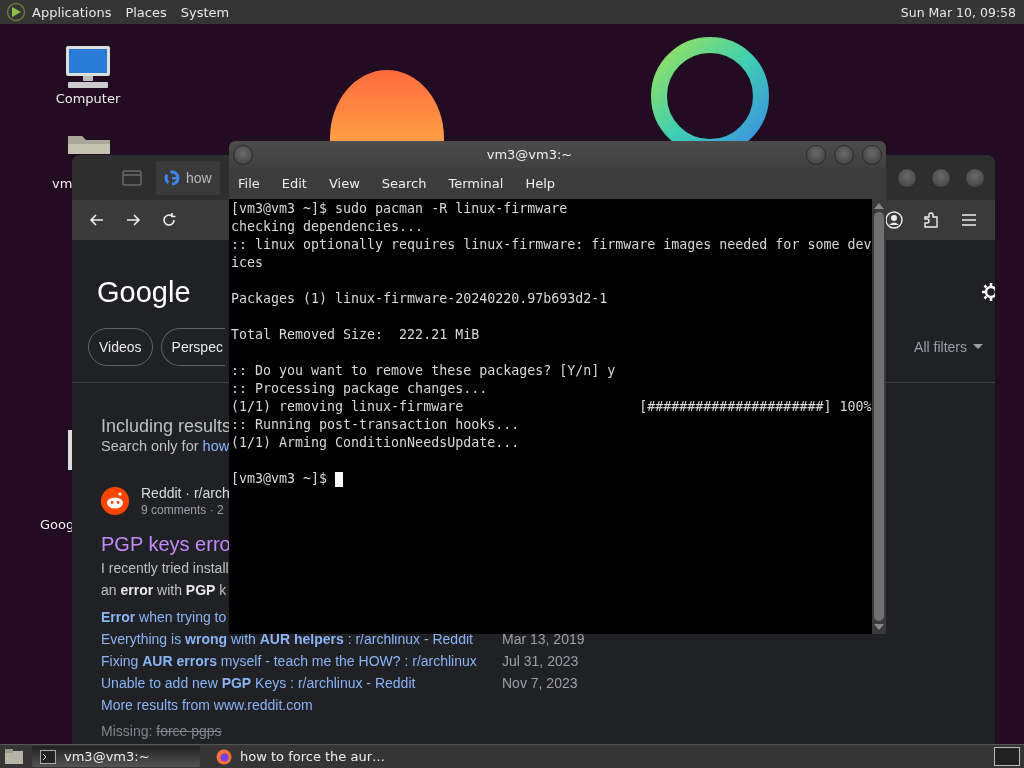 This screenshot has height=768, width=1024. Describe the element at coordinates (879, 206) in the screenshot. I see `scroll-up-arrow-icon` at that location.